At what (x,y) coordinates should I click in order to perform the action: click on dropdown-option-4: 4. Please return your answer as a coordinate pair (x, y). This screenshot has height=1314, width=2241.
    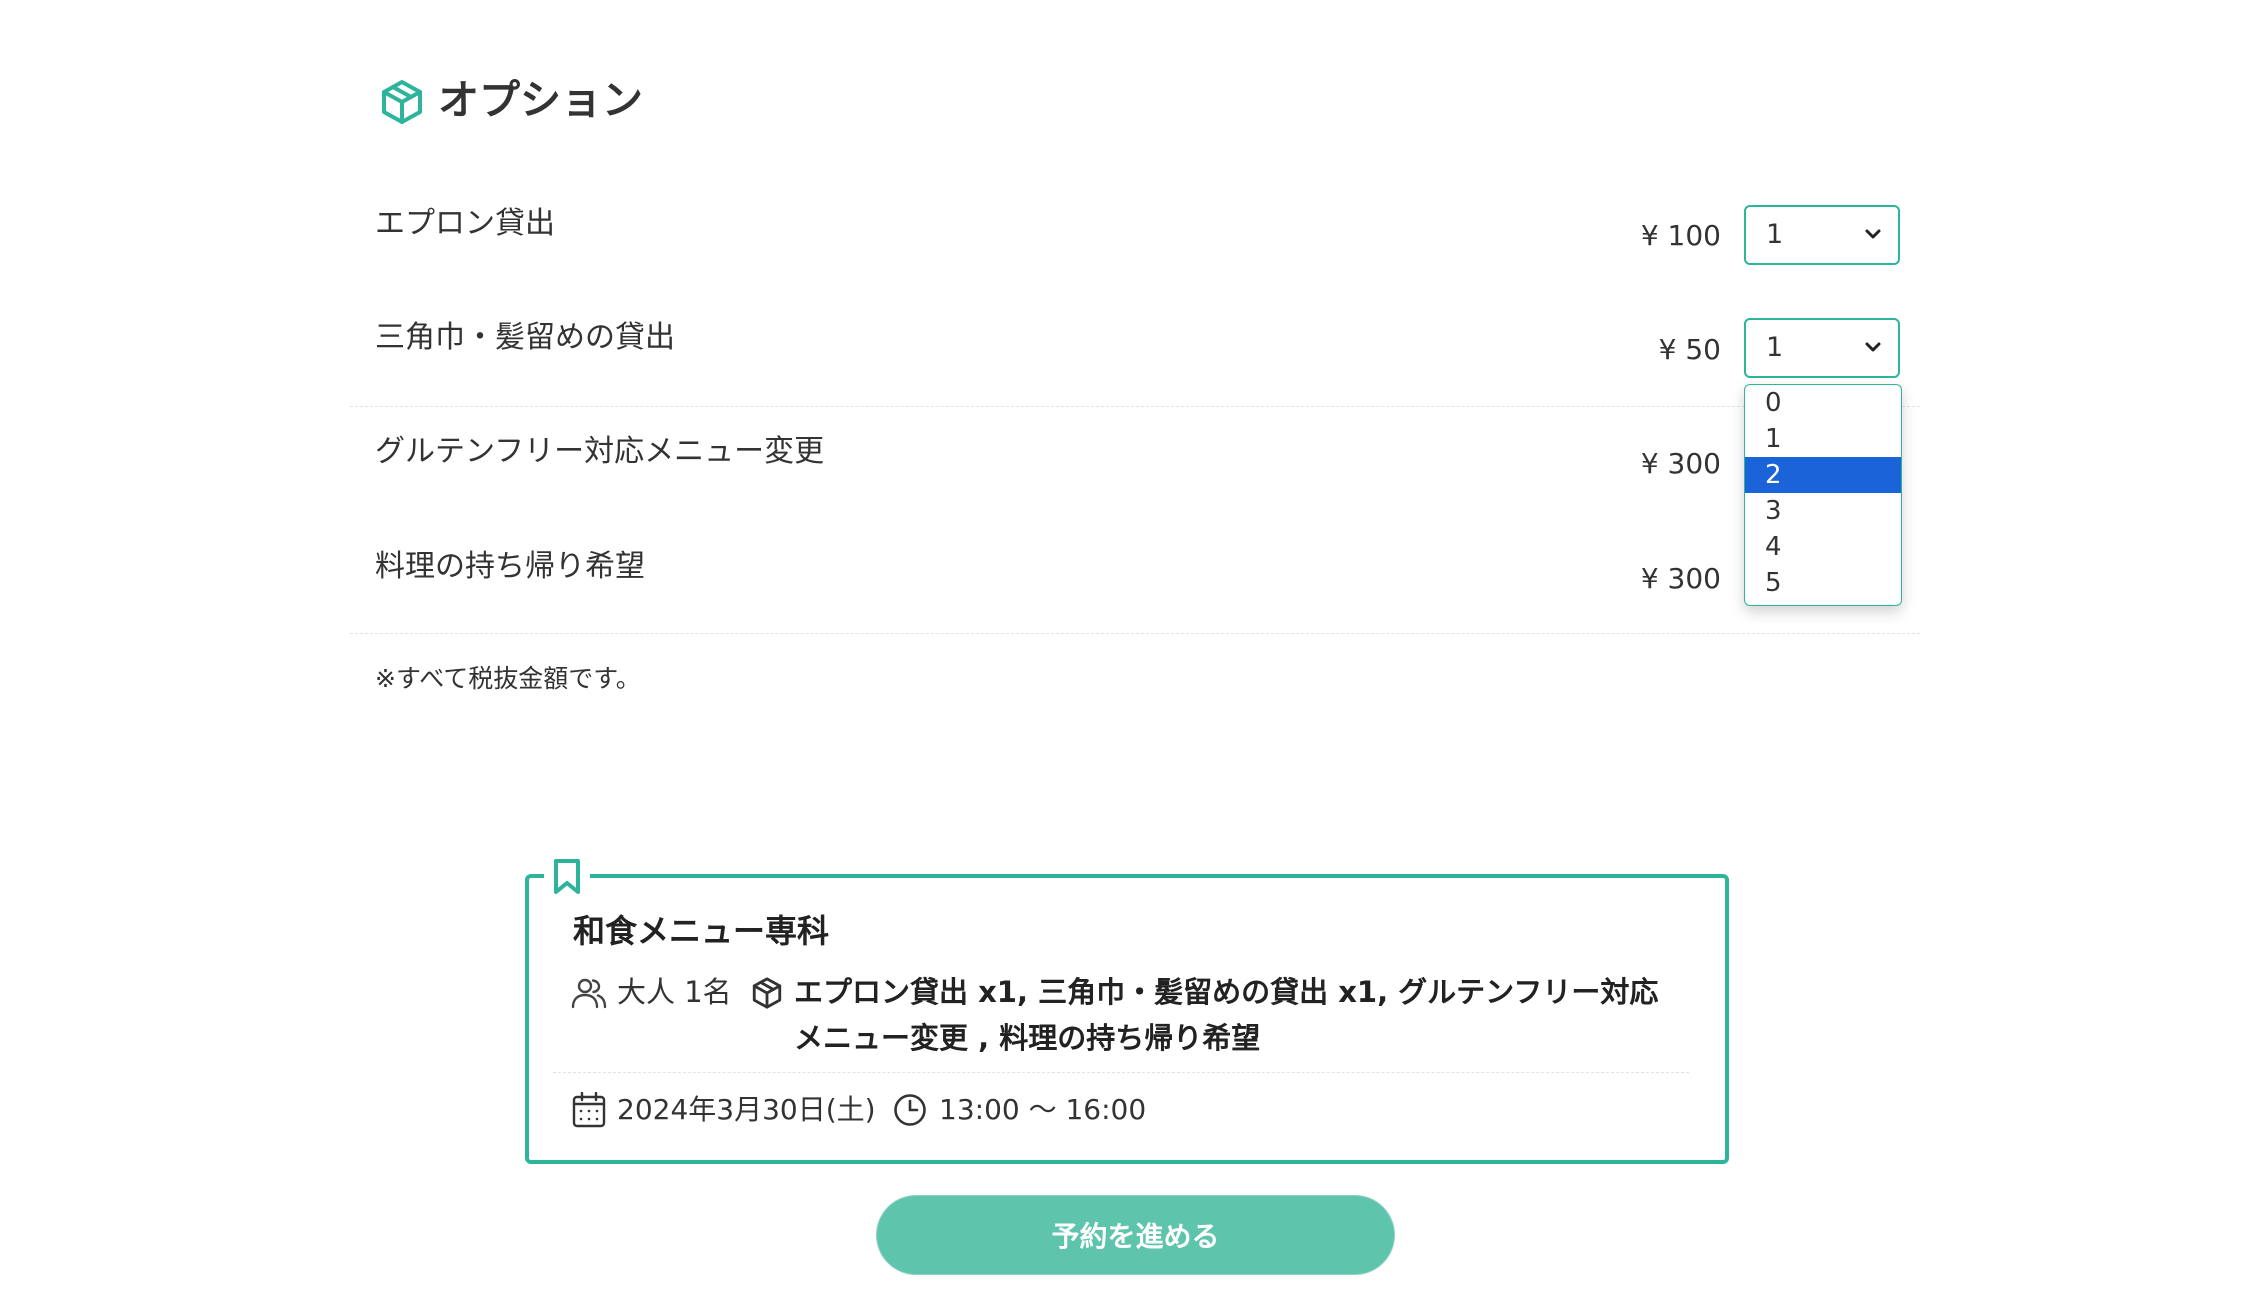
    Looking at the image, I should click on (1823, 547).